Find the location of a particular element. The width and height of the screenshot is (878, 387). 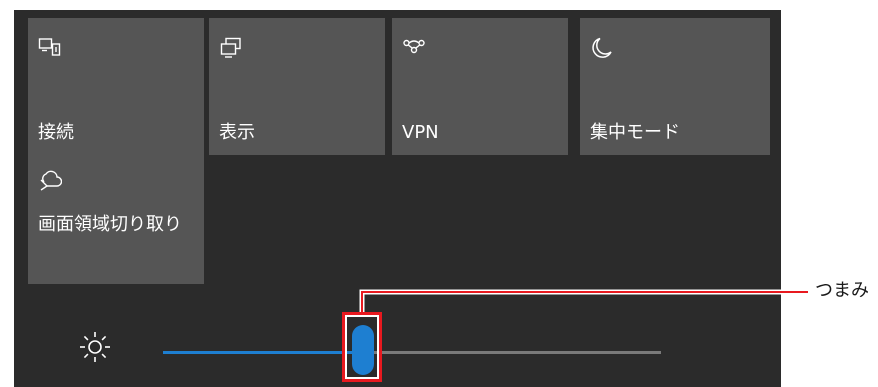

quick-action-connect-label: 接続 is located at coordinates (56, 132).